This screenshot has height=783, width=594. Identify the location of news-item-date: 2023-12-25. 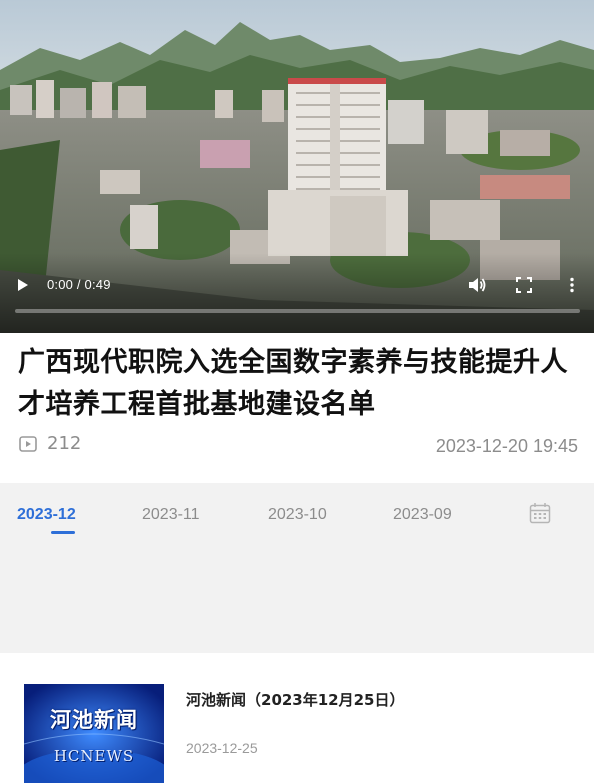
(222, 748).